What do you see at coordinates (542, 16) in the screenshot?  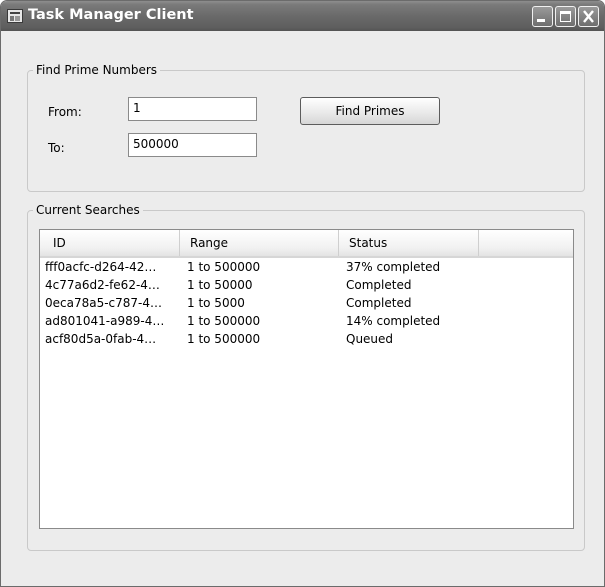 I see `minimize-button` at bounding box center [542, 16].